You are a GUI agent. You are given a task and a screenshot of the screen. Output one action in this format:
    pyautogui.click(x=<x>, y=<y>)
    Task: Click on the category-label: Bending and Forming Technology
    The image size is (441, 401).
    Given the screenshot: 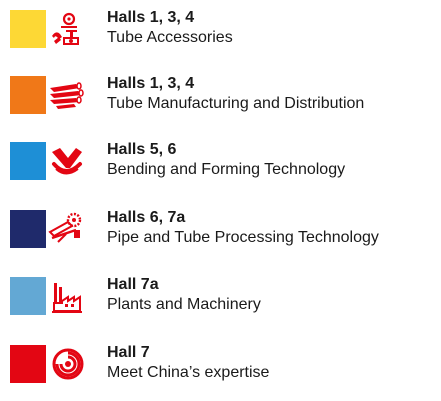 What is the action you would take?
    pyautogui.click(x=226, y=169)
    